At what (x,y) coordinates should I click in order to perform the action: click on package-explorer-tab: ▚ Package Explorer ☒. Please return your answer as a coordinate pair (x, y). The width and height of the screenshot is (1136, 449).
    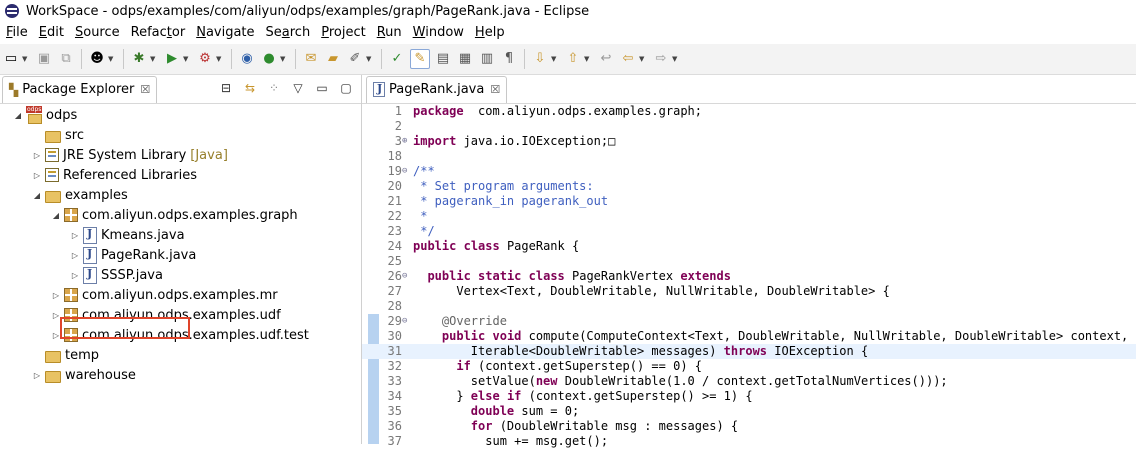
    Looking at the image, I should click on (80, 89).